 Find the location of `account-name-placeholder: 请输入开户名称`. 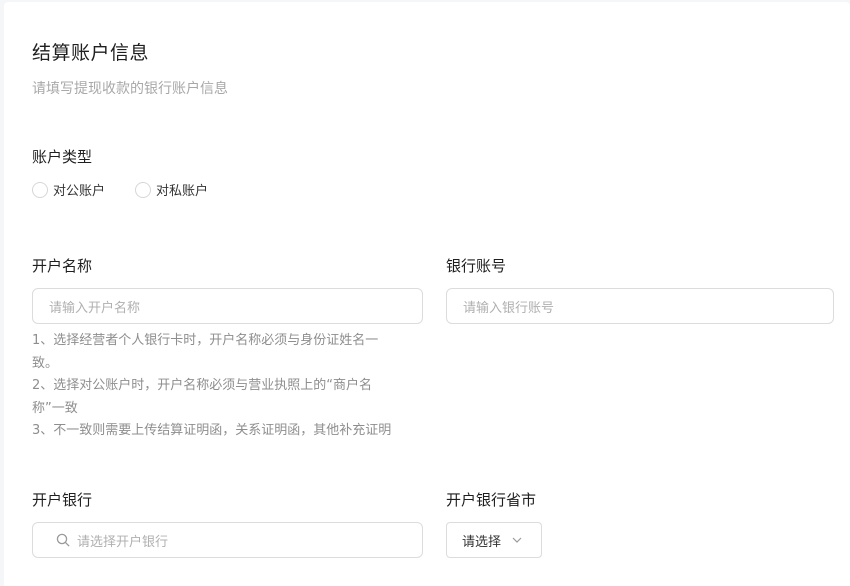

account-name-placeholder: 请输入开户名称 is located at coordinates (95, 308).